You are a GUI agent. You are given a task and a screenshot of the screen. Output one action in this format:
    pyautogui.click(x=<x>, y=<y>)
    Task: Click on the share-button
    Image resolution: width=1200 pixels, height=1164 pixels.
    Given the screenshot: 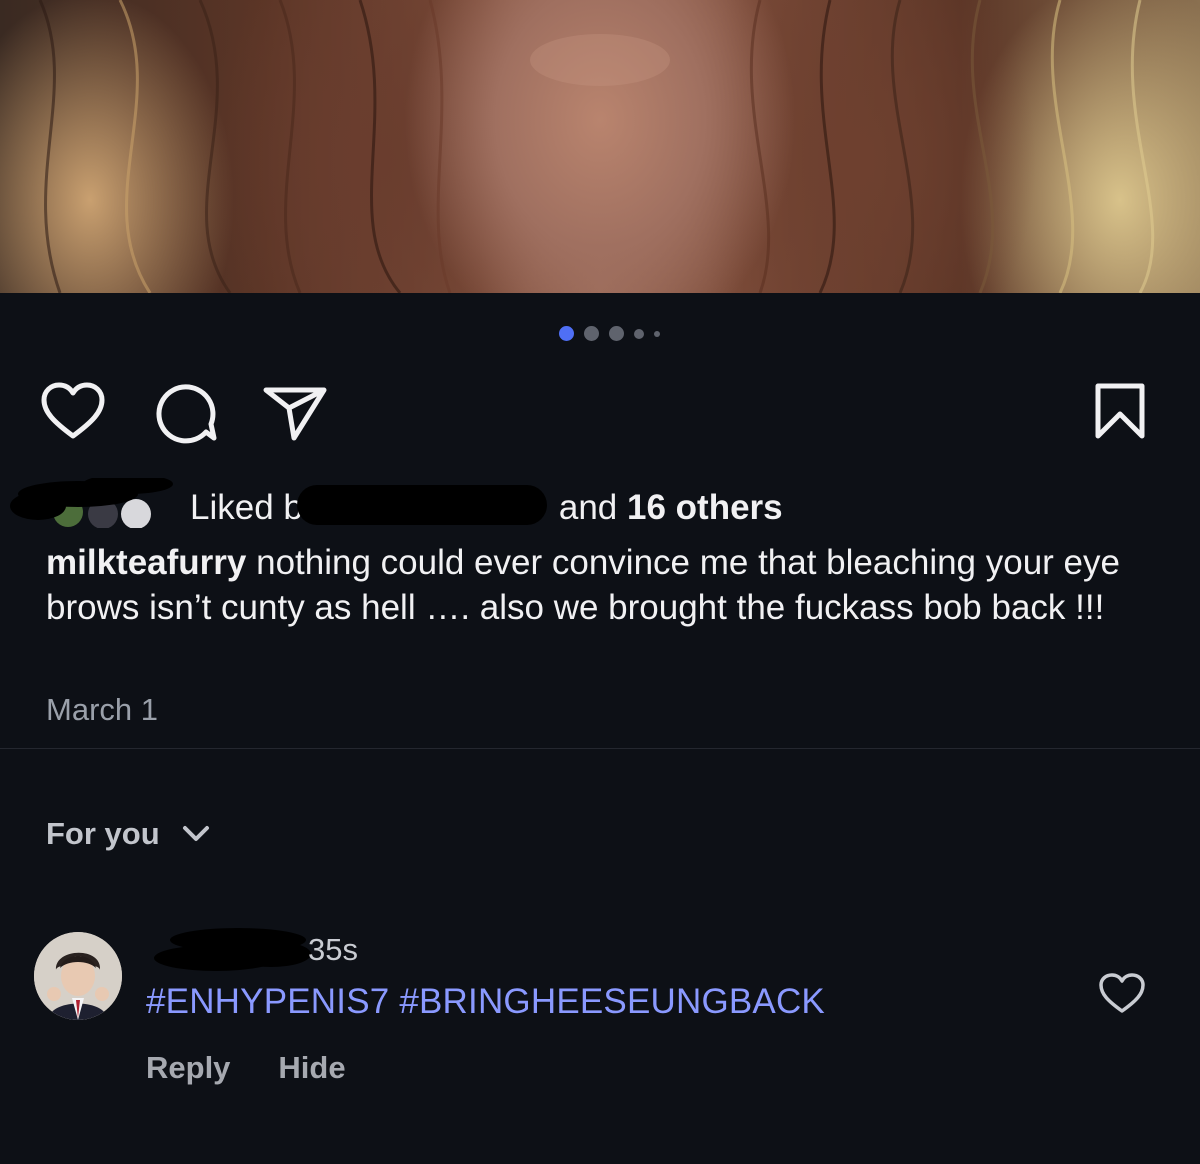 What is the action you would take?
    pyautogui.click(x=295, y=413)
    